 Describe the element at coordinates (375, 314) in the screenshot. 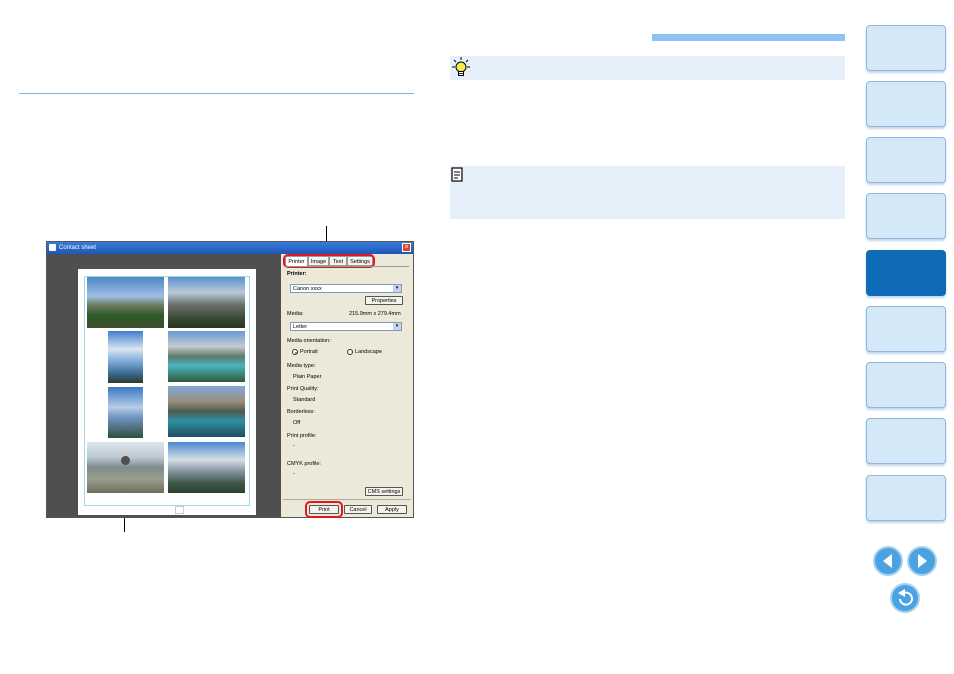

I see `media-size: 215.9mm x 279.4mm` at that location.